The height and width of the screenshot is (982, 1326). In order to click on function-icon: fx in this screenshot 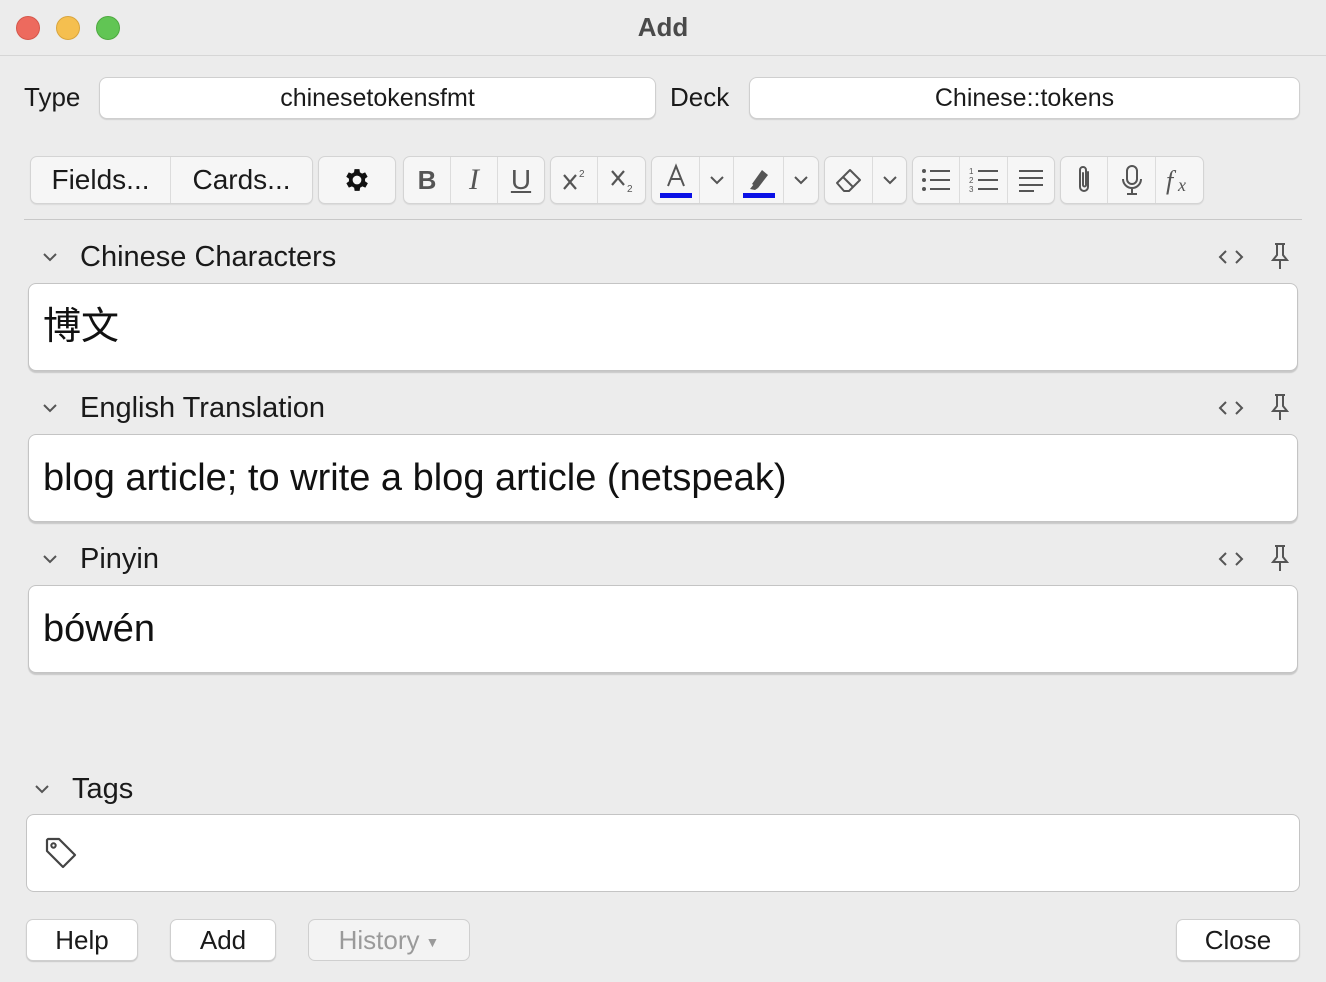, I will do `click(1179, 180)`.